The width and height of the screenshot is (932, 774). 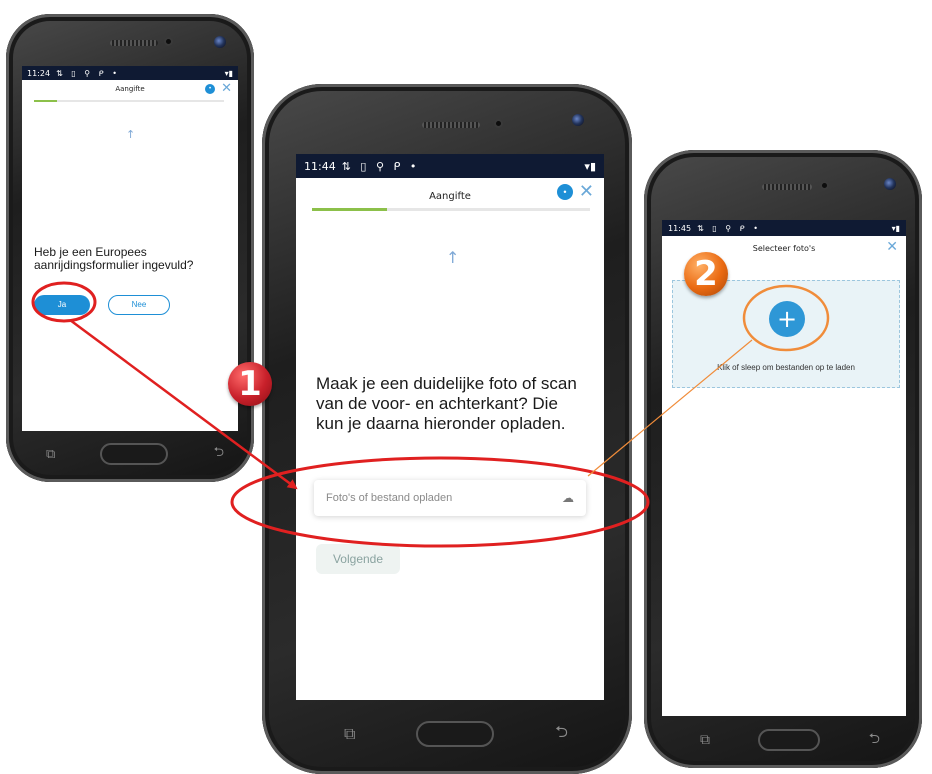 What do you see at coordinates (139, 305) in the screenshot?
I see `no-button: Nee` at bounding box center [139, 305].